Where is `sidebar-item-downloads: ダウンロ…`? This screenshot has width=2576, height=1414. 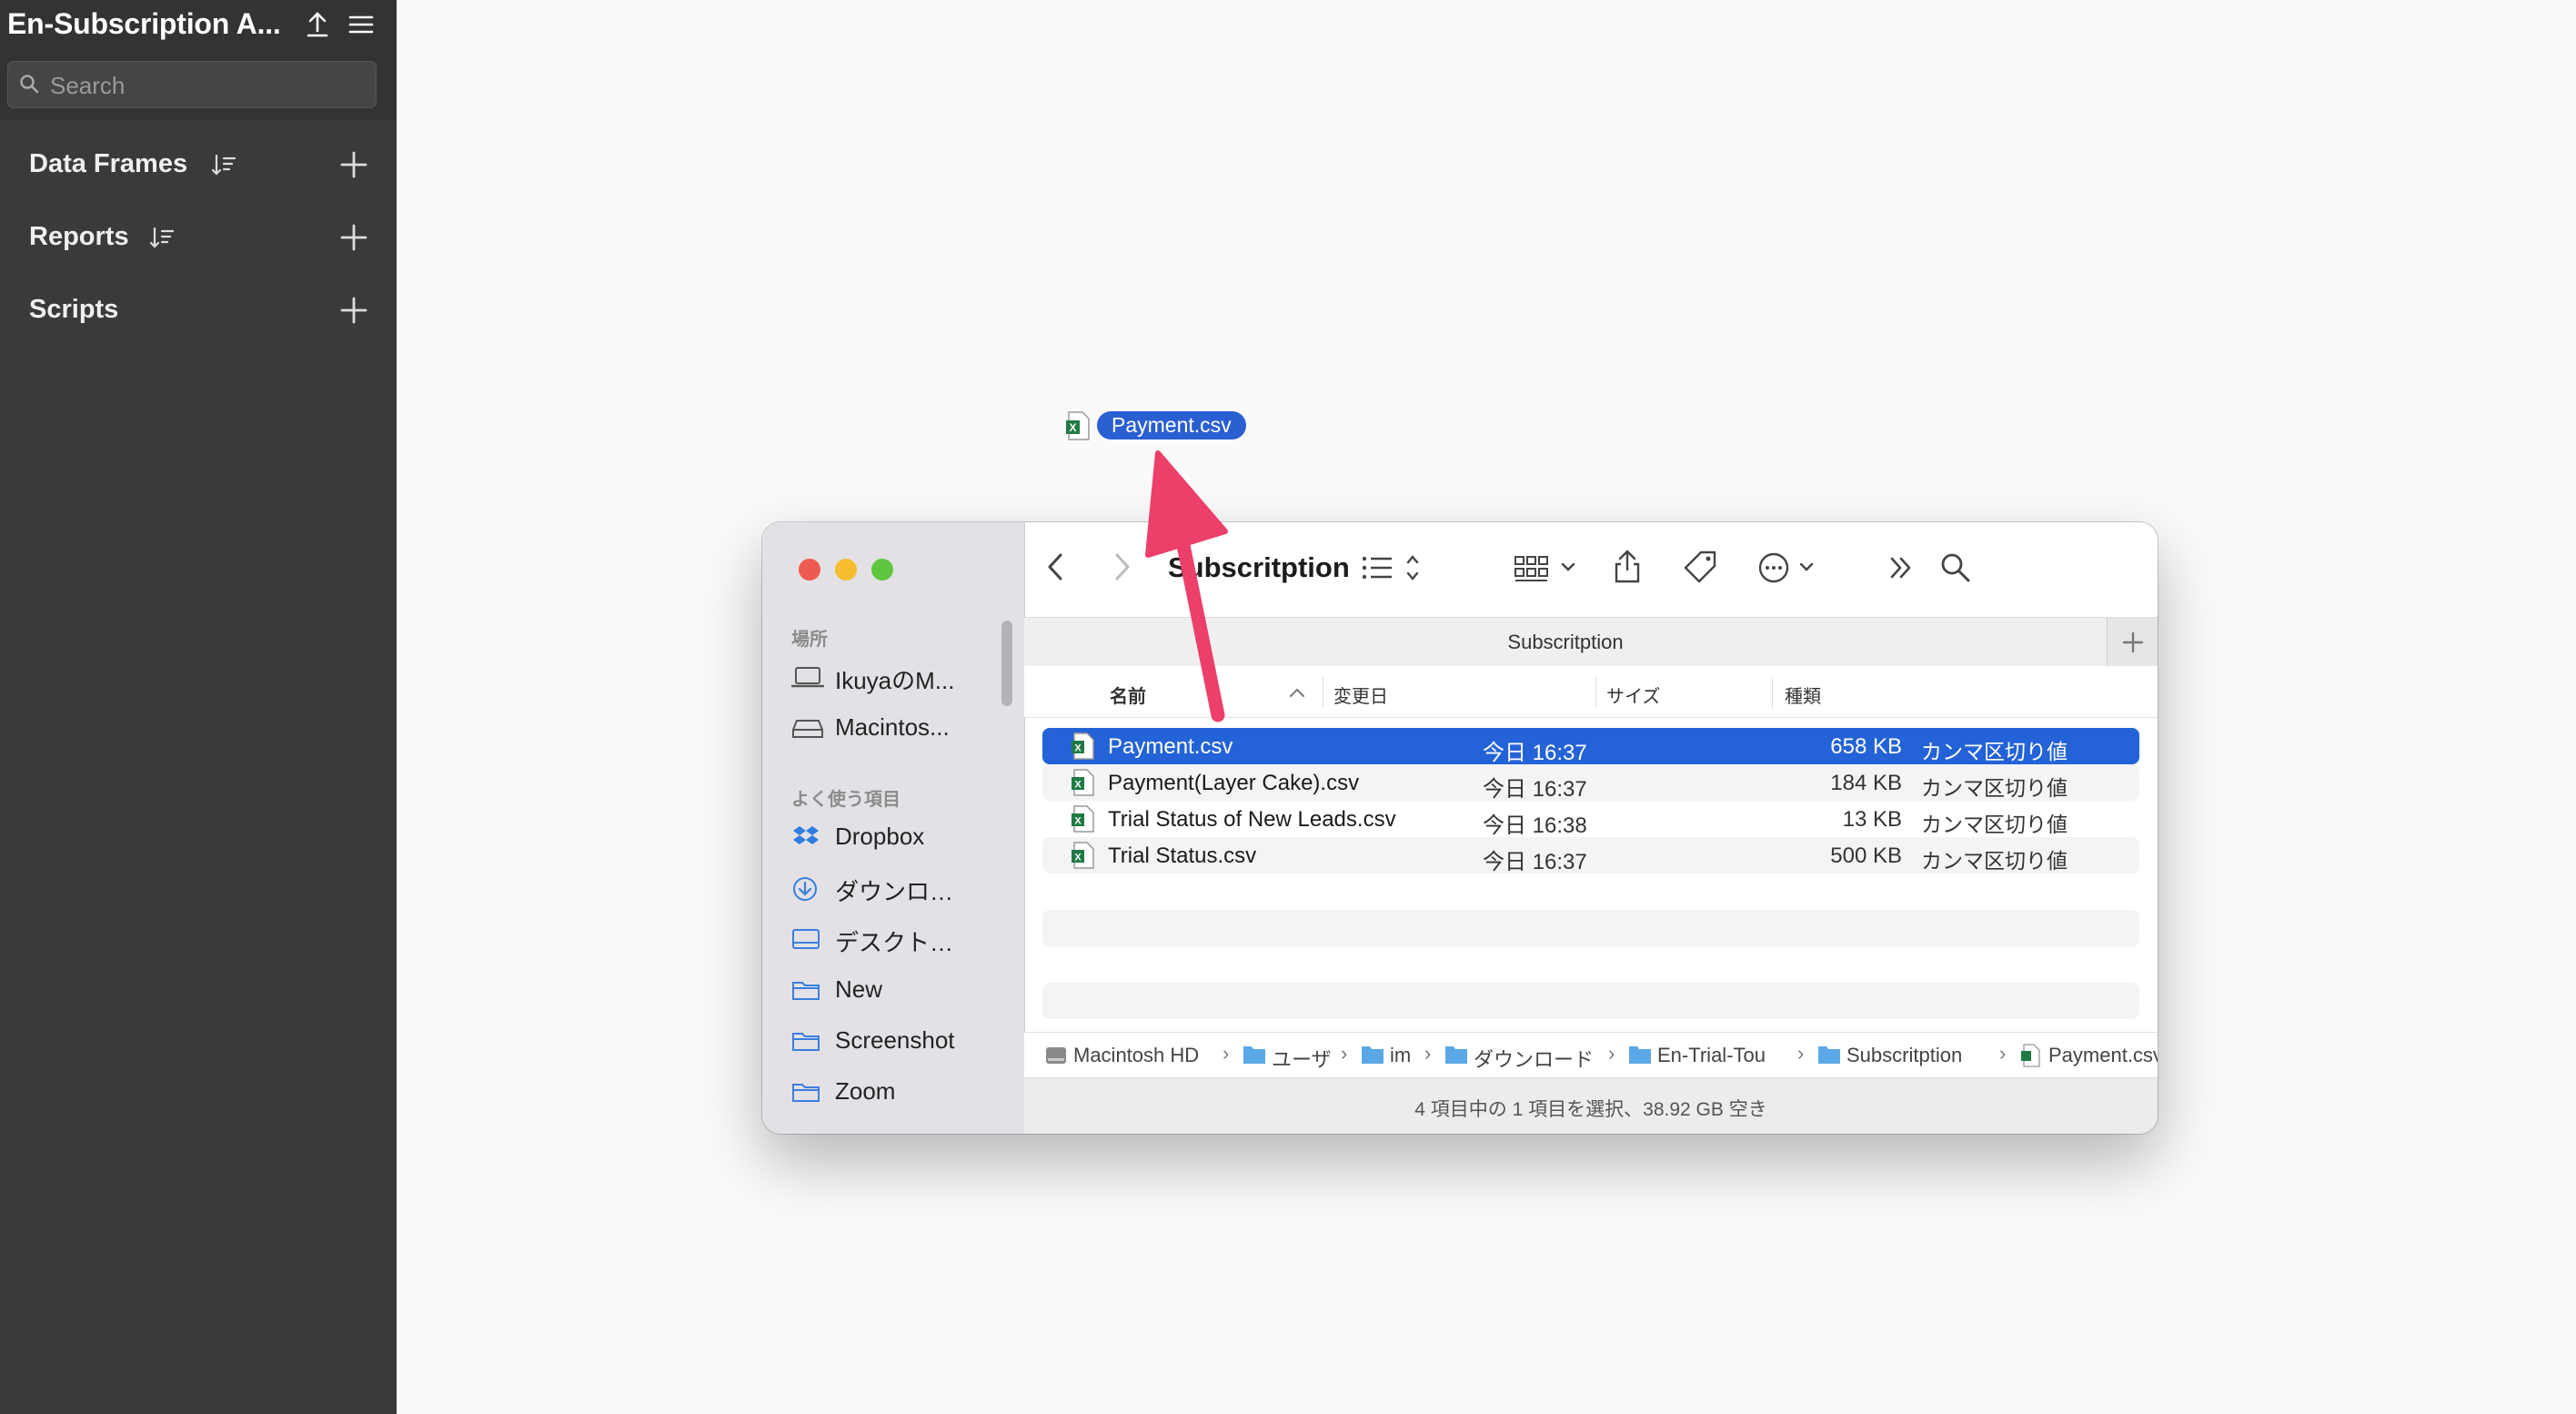 sidebar-item-downloads: ダウンロ… is located at coordinates (896, 888).